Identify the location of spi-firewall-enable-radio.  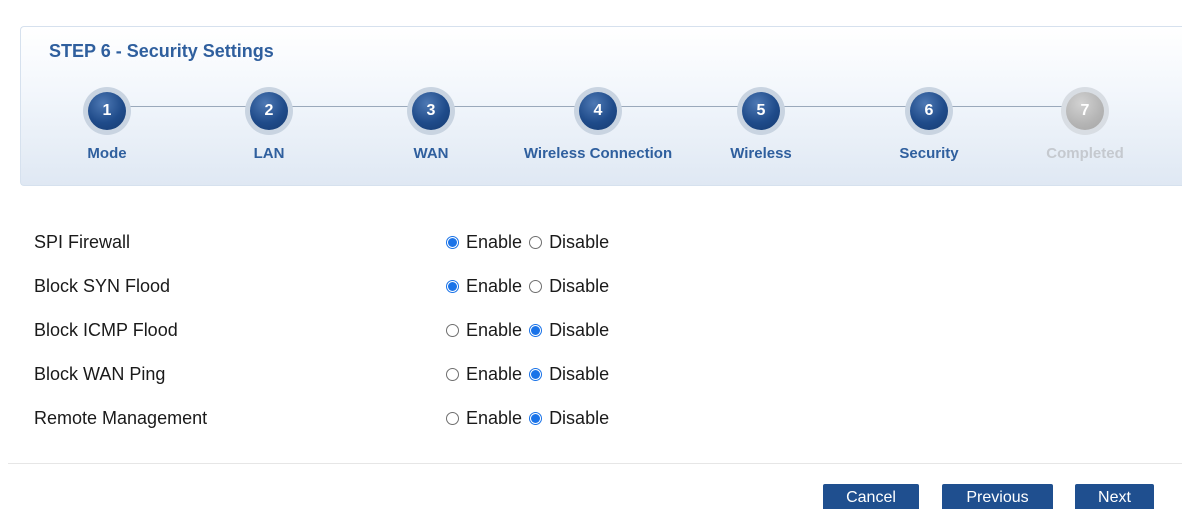
(452, 242).